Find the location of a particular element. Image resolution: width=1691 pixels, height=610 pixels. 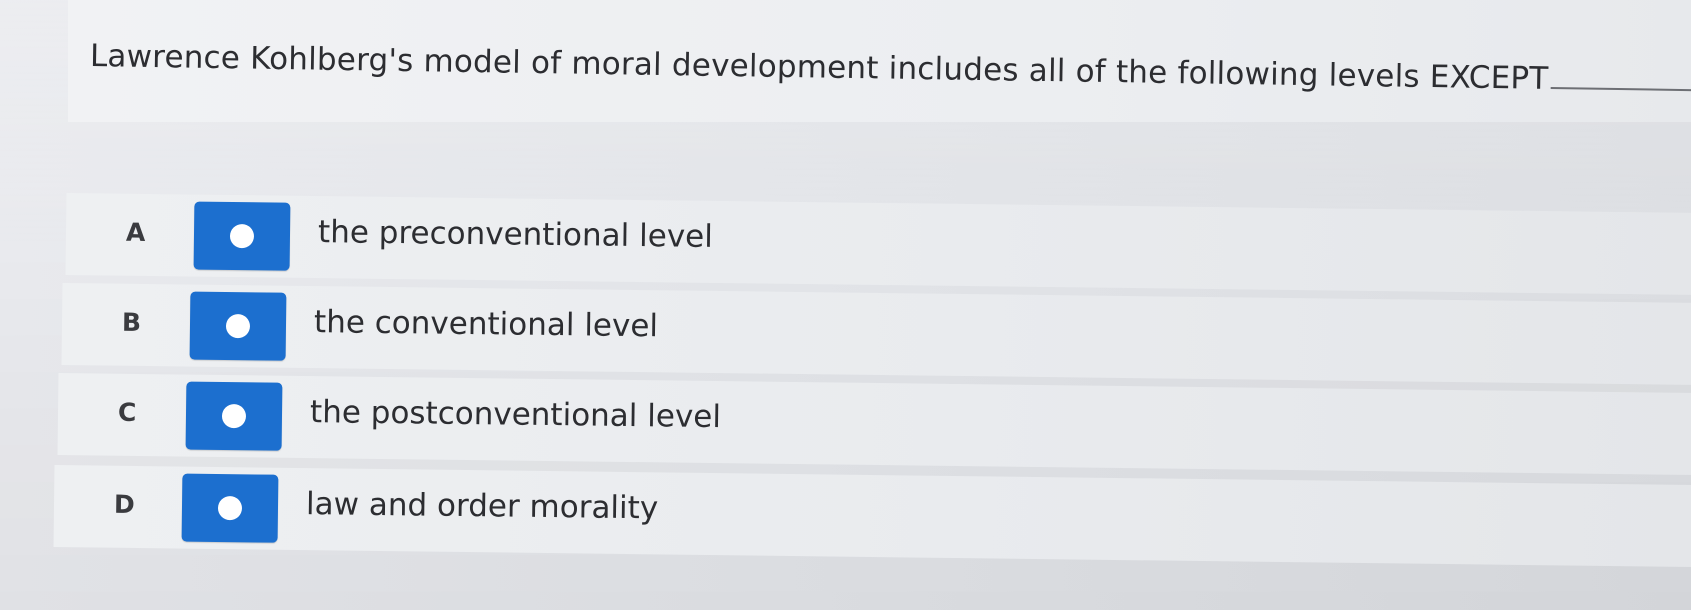

option-letter-d: D is located at coordinates (124, 504).